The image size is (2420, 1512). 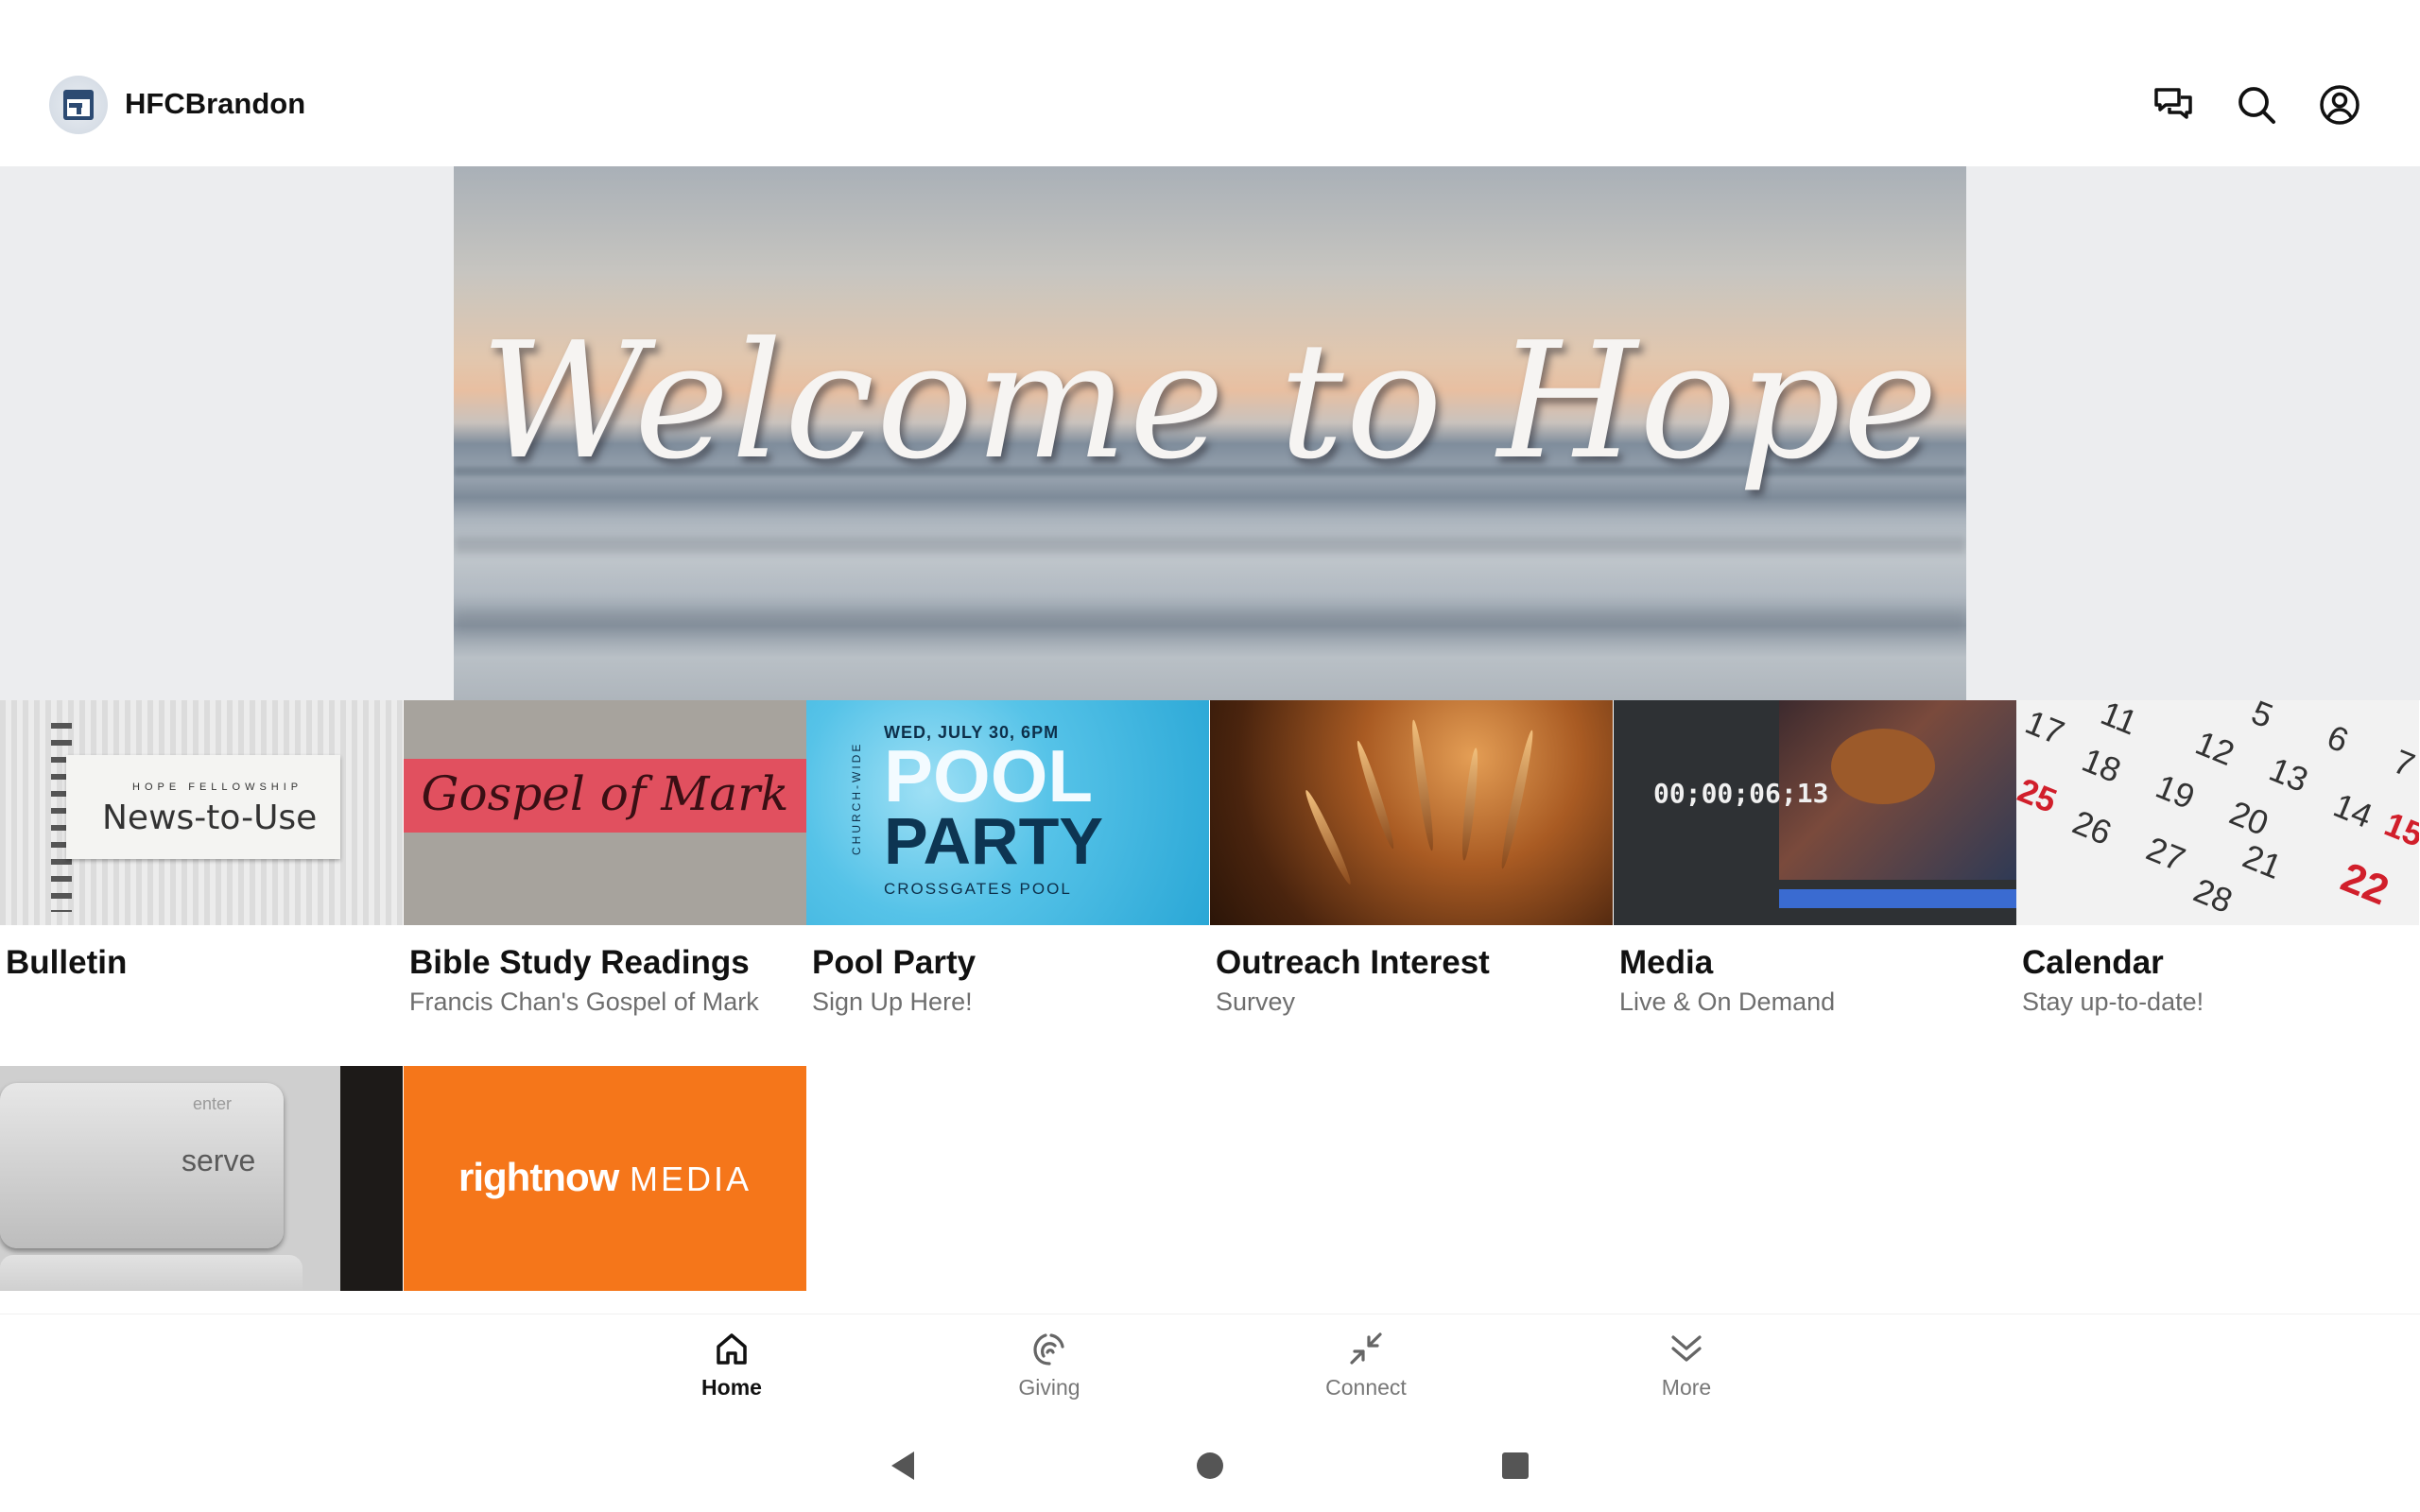 What do you see at coordinates (1897, 898) in the screenshot?
I see `timeline-bar` at bounding box center [1897, 898].